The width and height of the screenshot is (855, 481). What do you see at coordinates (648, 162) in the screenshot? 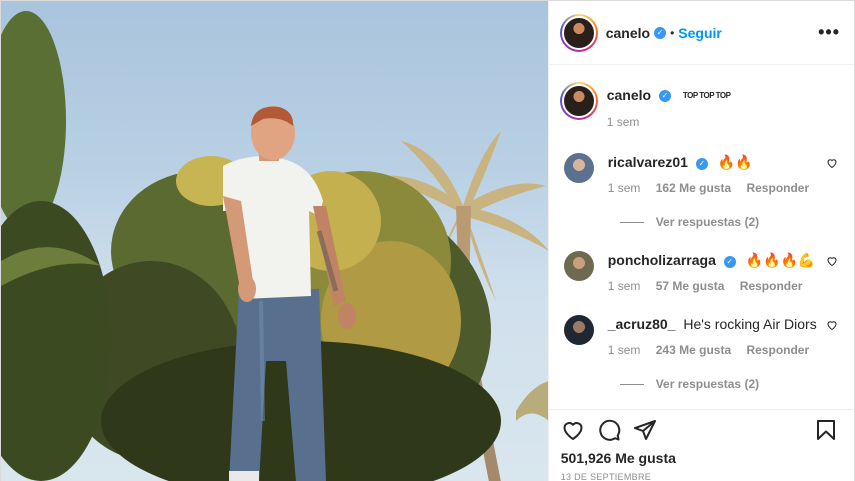
I see `commenter-username: ricalvarez01` at bounding box center [648, 162].